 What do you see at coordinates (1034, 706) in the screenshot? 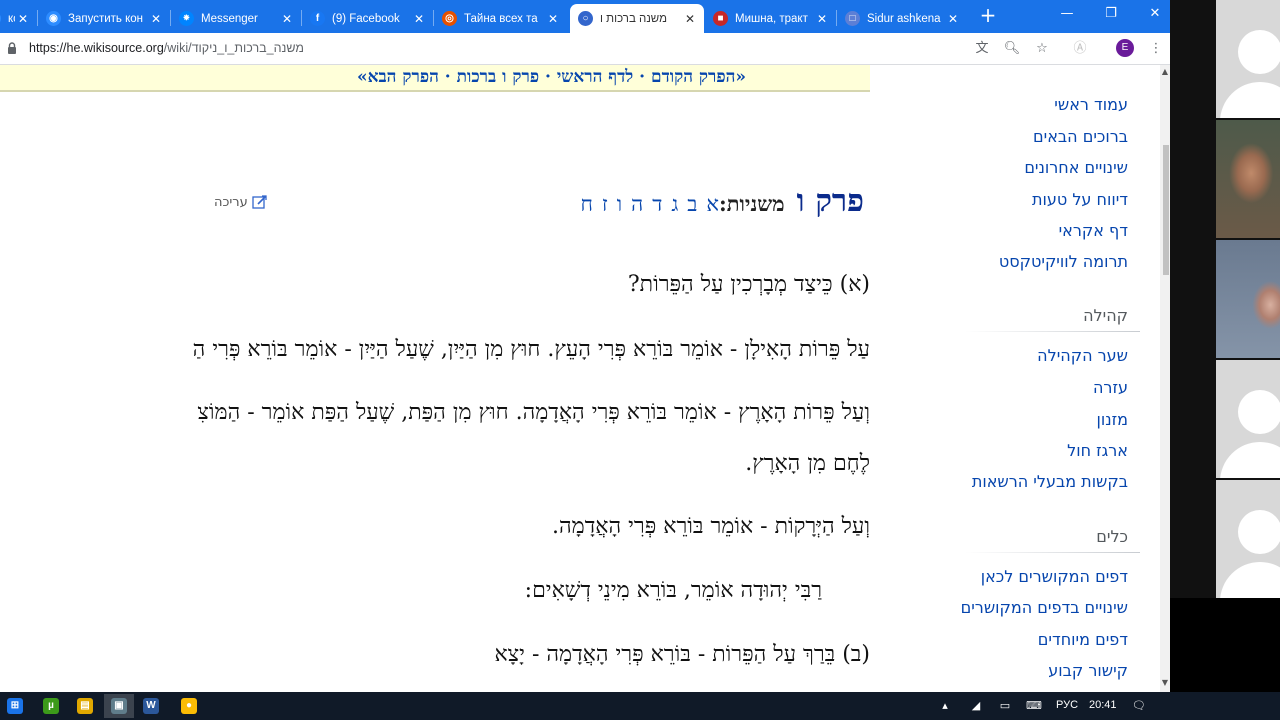
I see `keyboard-icon: ⌨` at bounding box center [1034, 706].